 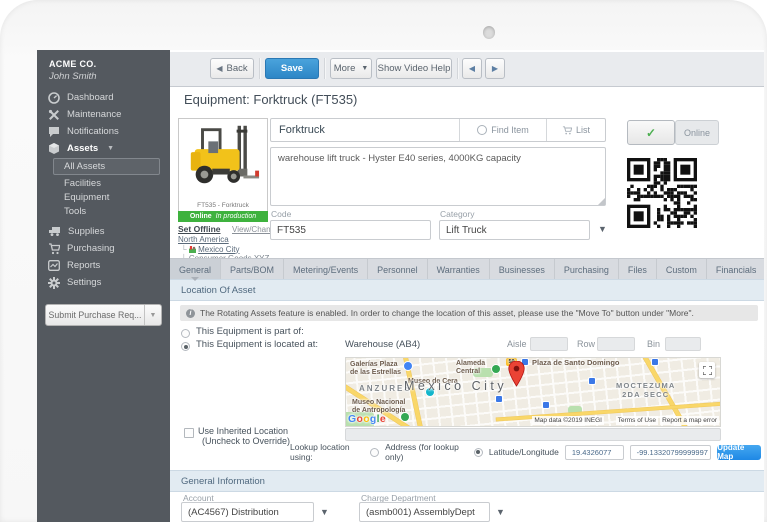 I want to click on left-arrow-icon: ◀, so click(x=472, y=68).